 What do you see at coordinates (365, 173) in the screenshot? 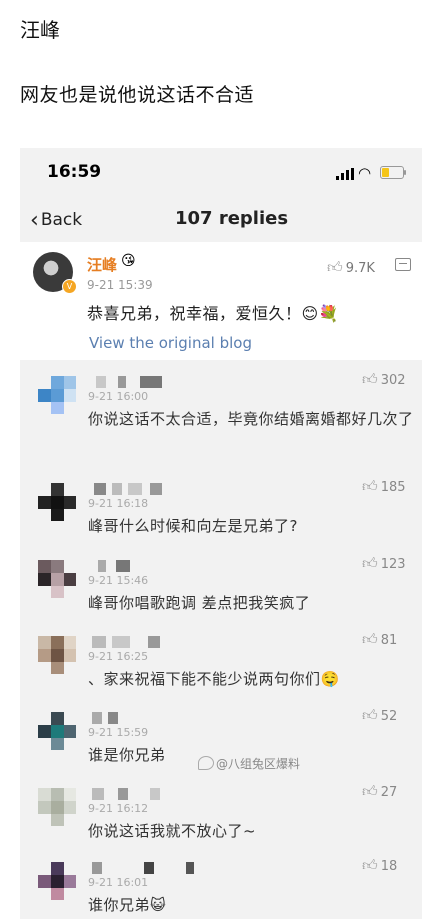
I see `wifi-icon: ◠` at bounding box center [365, 173].